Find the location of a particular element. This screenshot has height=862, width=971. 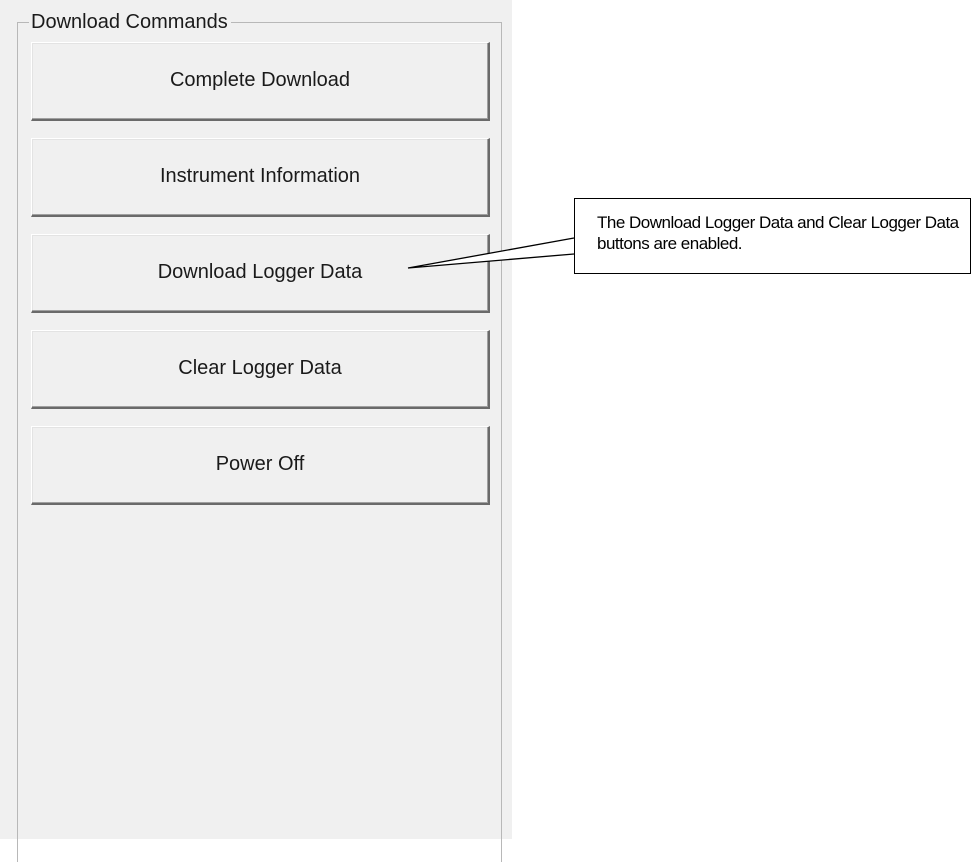

power-off-label: Power Off is located at coordinates (260, 463).